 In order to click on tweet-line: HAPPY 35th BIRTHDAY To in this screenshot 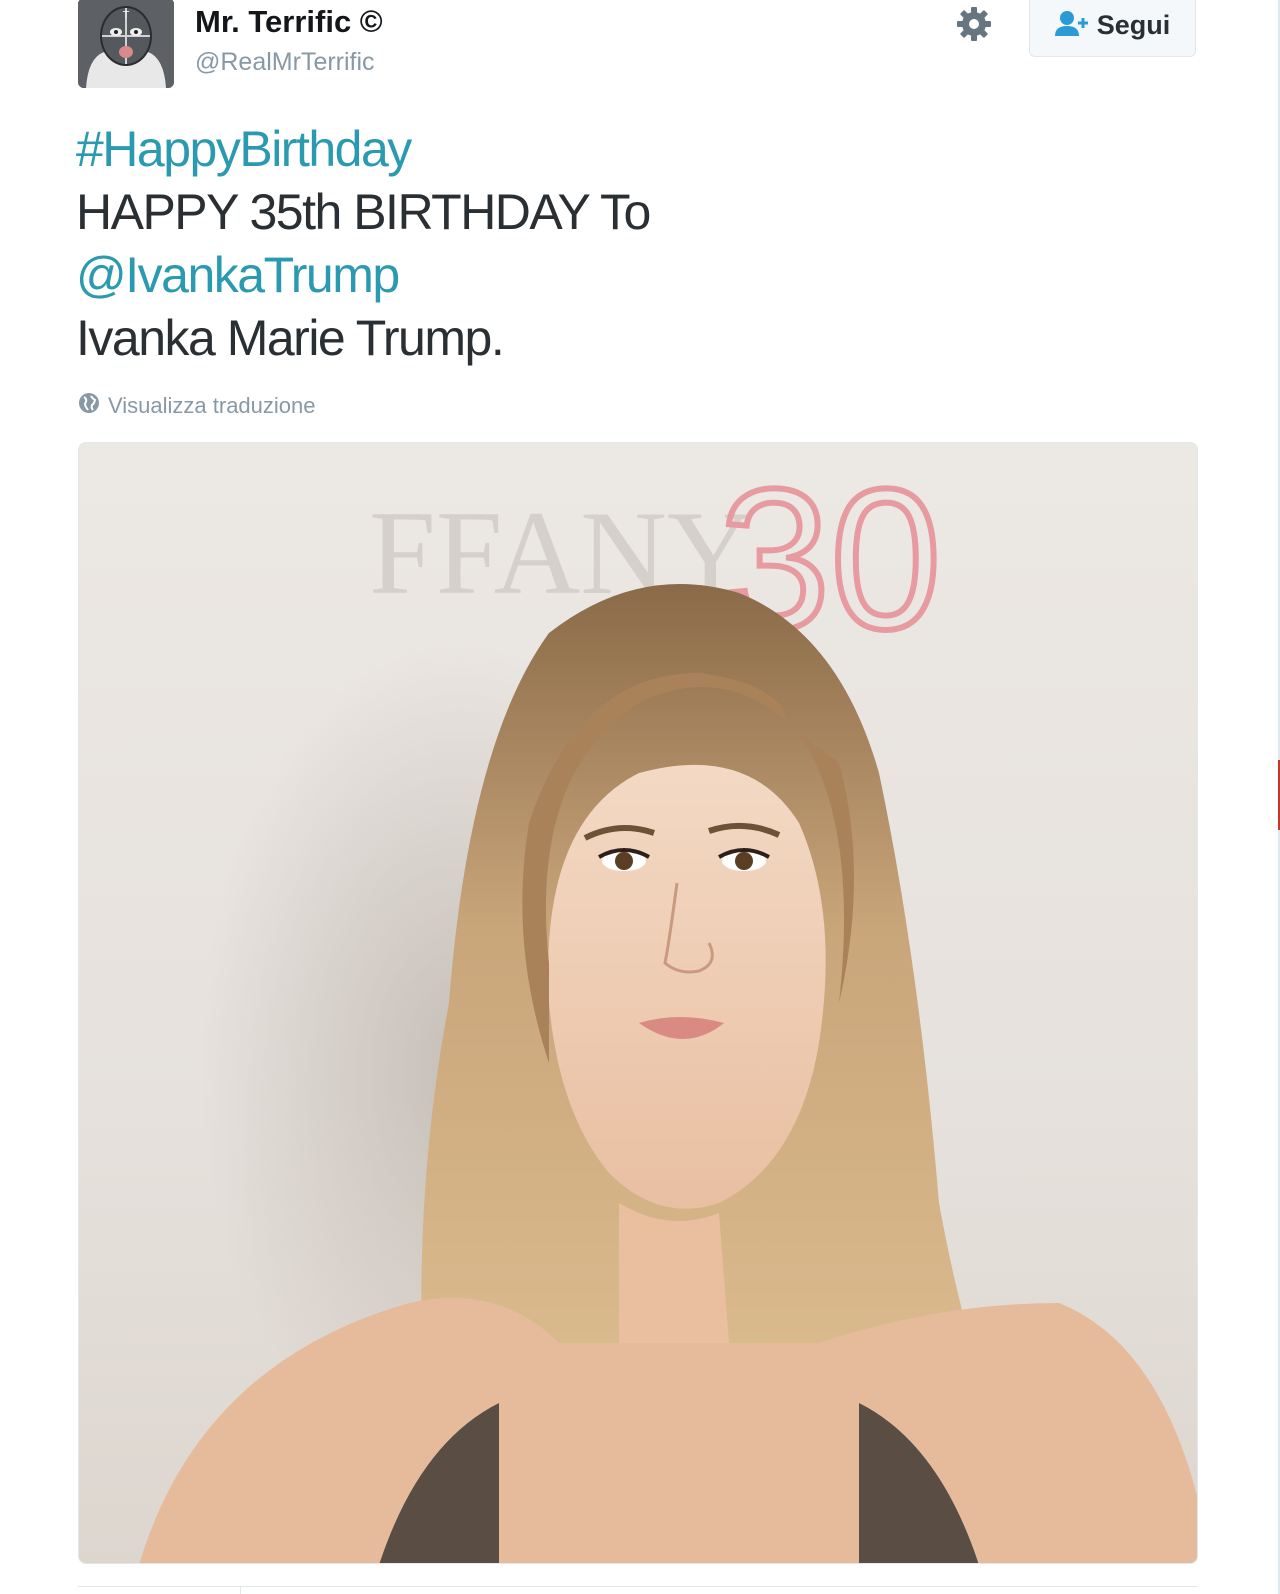, I will do `click(363, 212)`.